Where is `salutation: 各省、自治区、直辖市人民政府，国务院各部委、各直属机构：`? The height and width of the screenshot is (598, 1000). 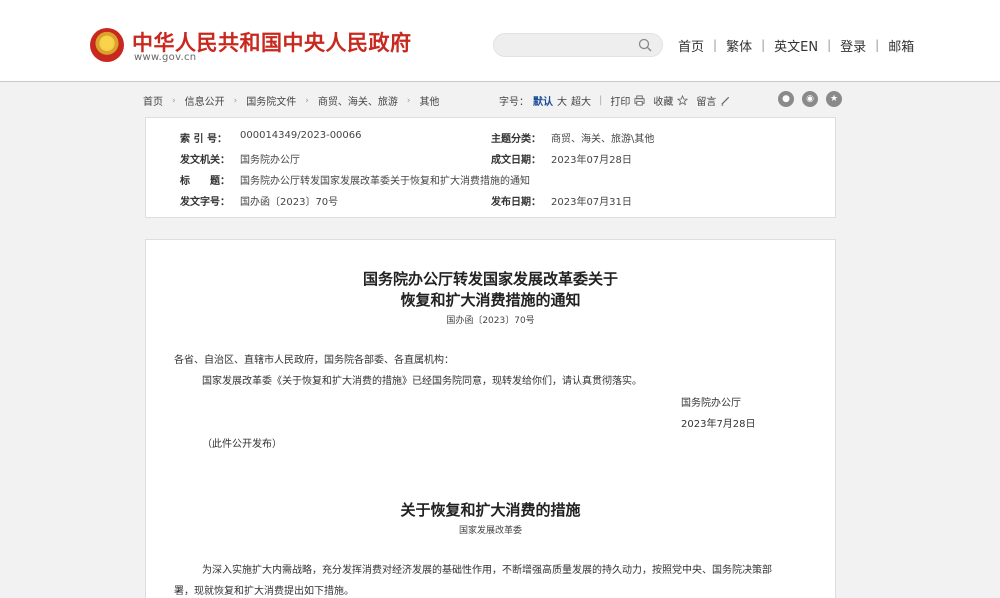 salutation: 各省、自治区、直辖市人民政府，国务院各部委、各直属机构： is located at coordinates (314, 360).